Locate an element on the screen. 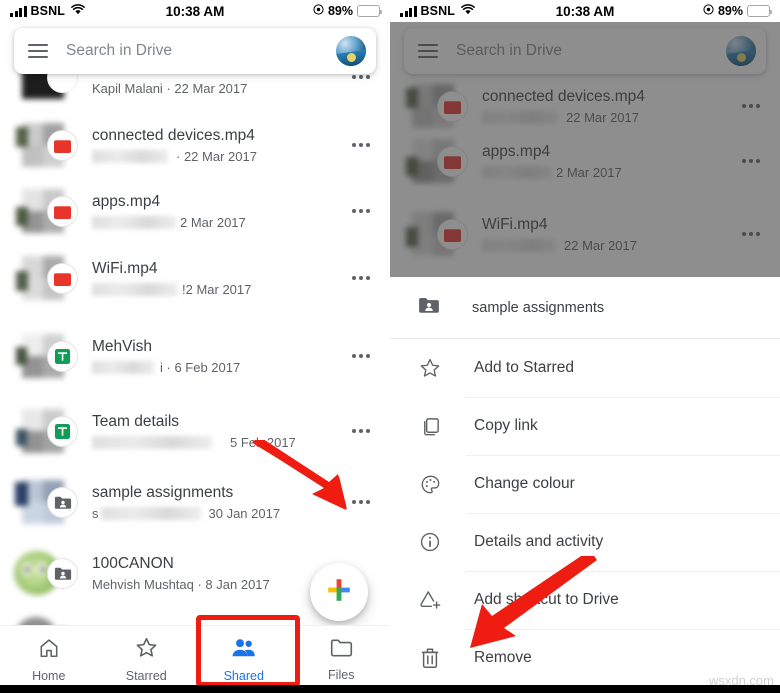 The width and height of the screenshot is (780, 693). menu-label-details-and-activity: Details and activity is located at coordinates (539, 541).